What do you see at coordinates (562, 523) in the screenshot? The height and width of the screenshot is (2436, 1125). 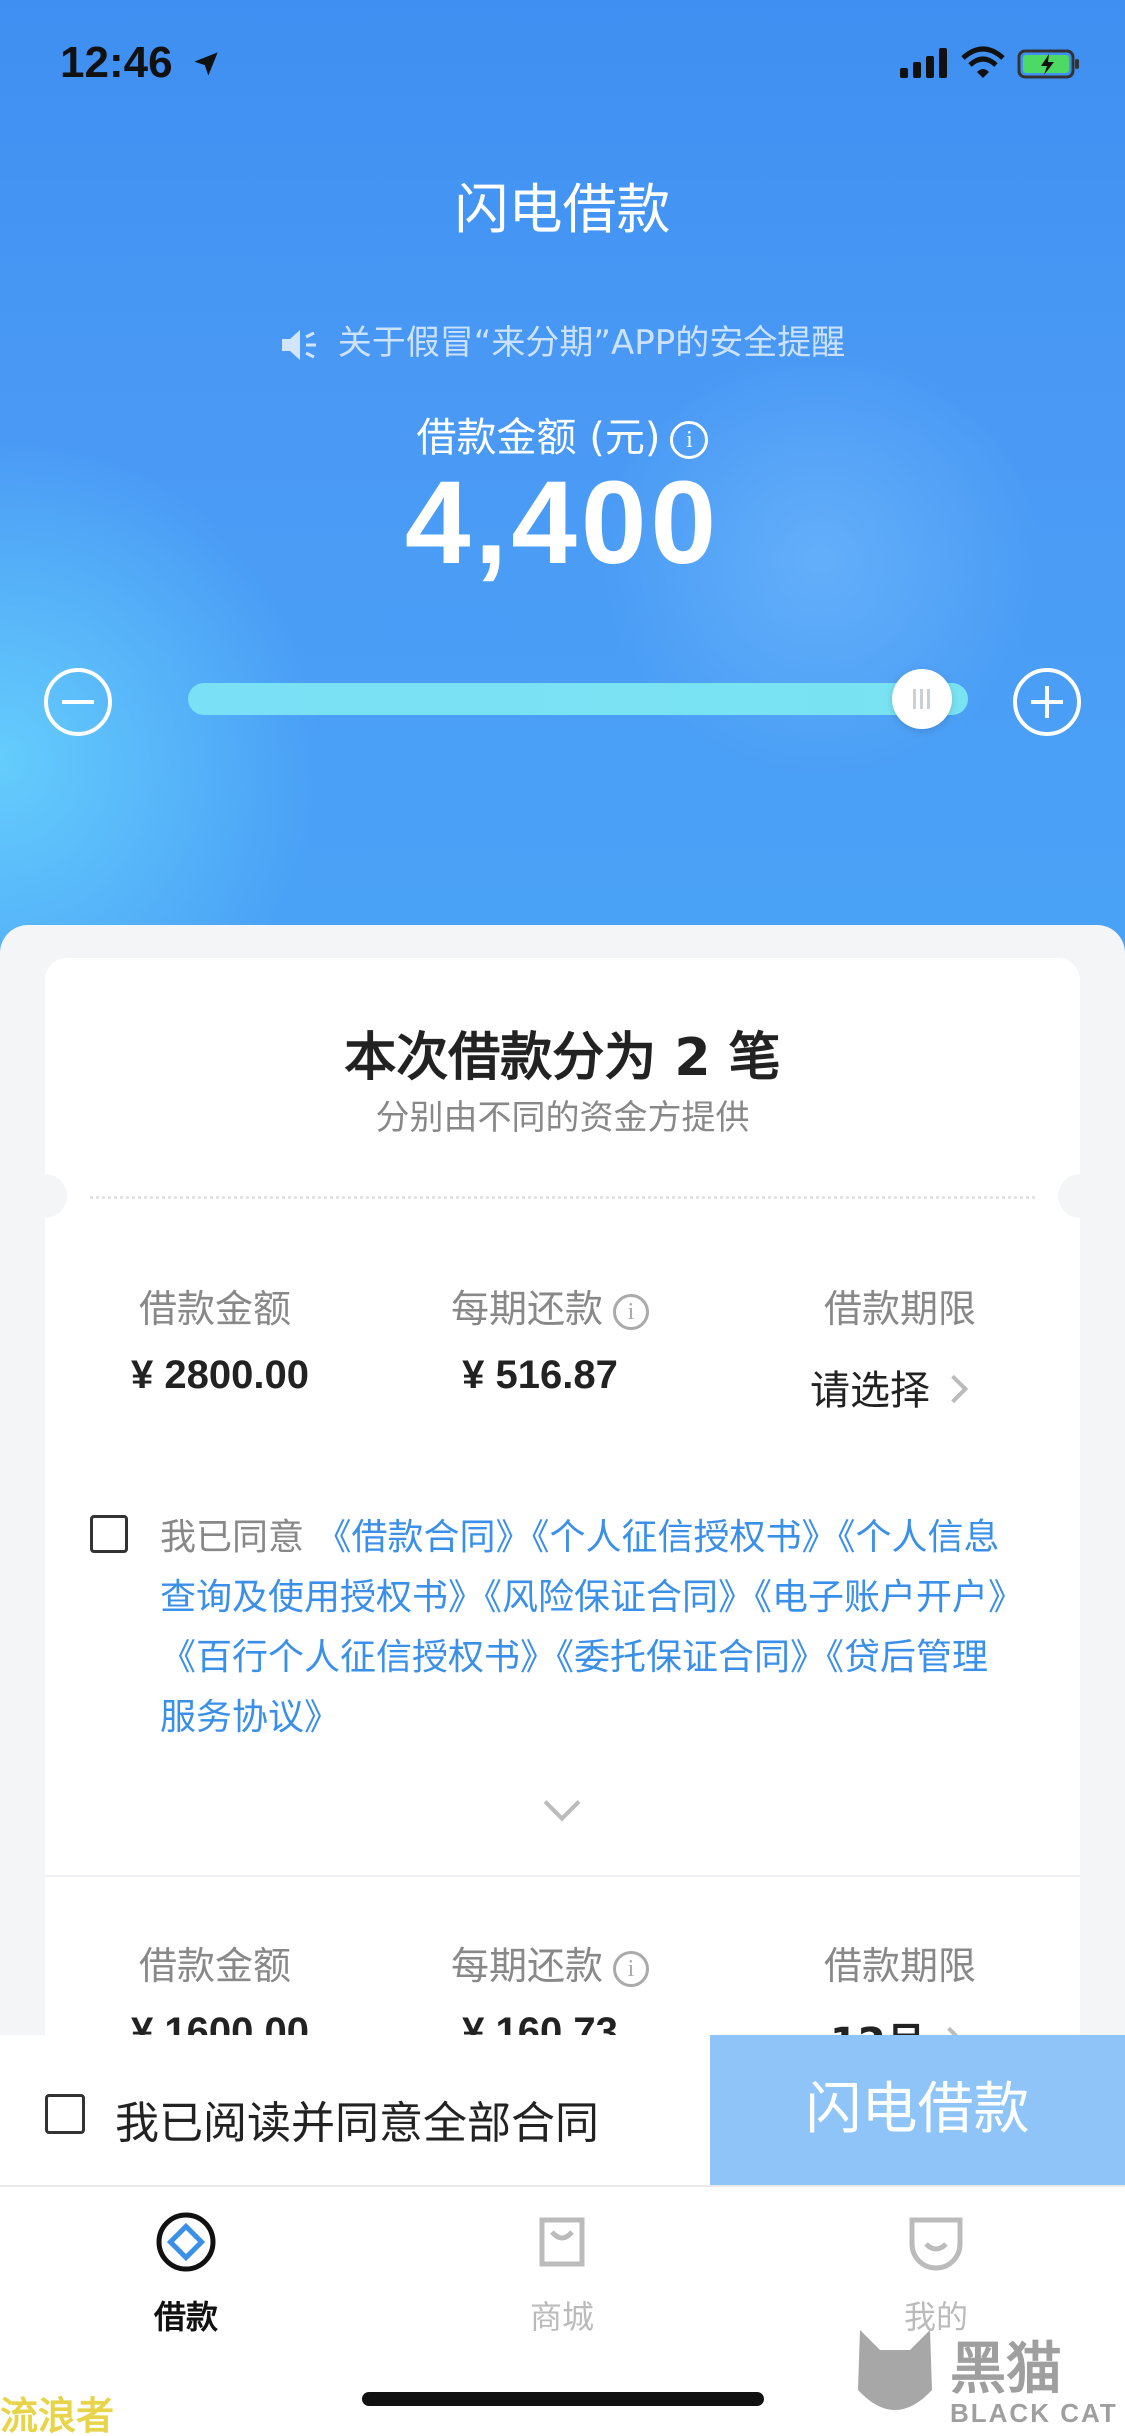 I see `loan-amount: 4,400` at bounding box center [562, 523].